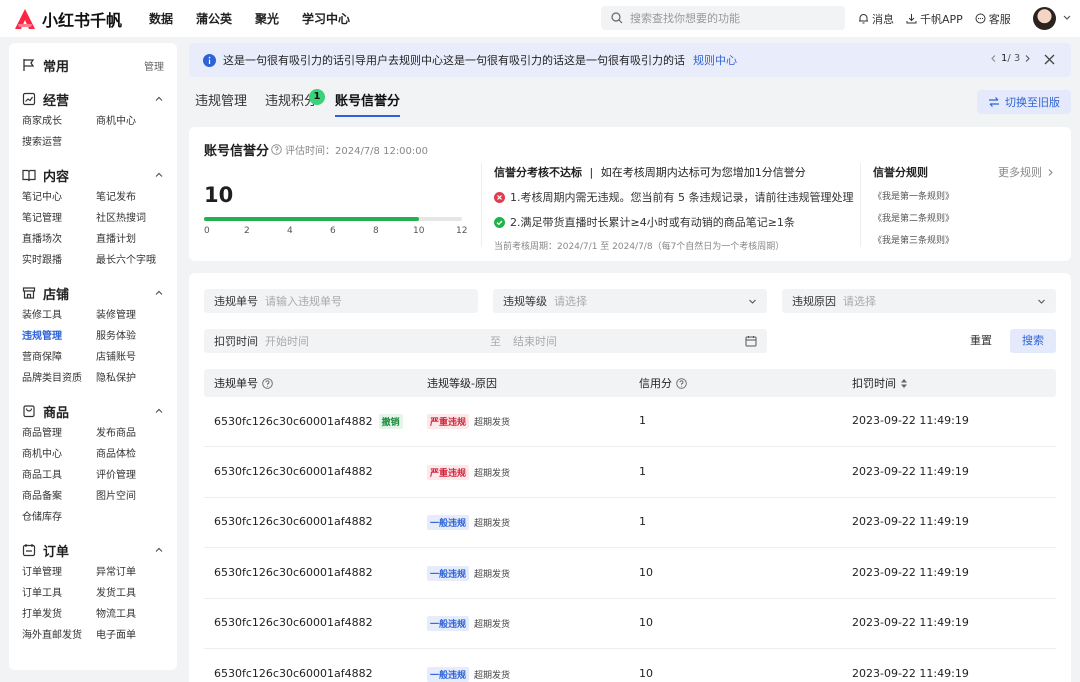 The height and width of the screenshot is (682, 1080). What do you see at coordinates (390, 421) in the screenshot?
I see `status-badge: 撤销` at bounding box center [390, 421].